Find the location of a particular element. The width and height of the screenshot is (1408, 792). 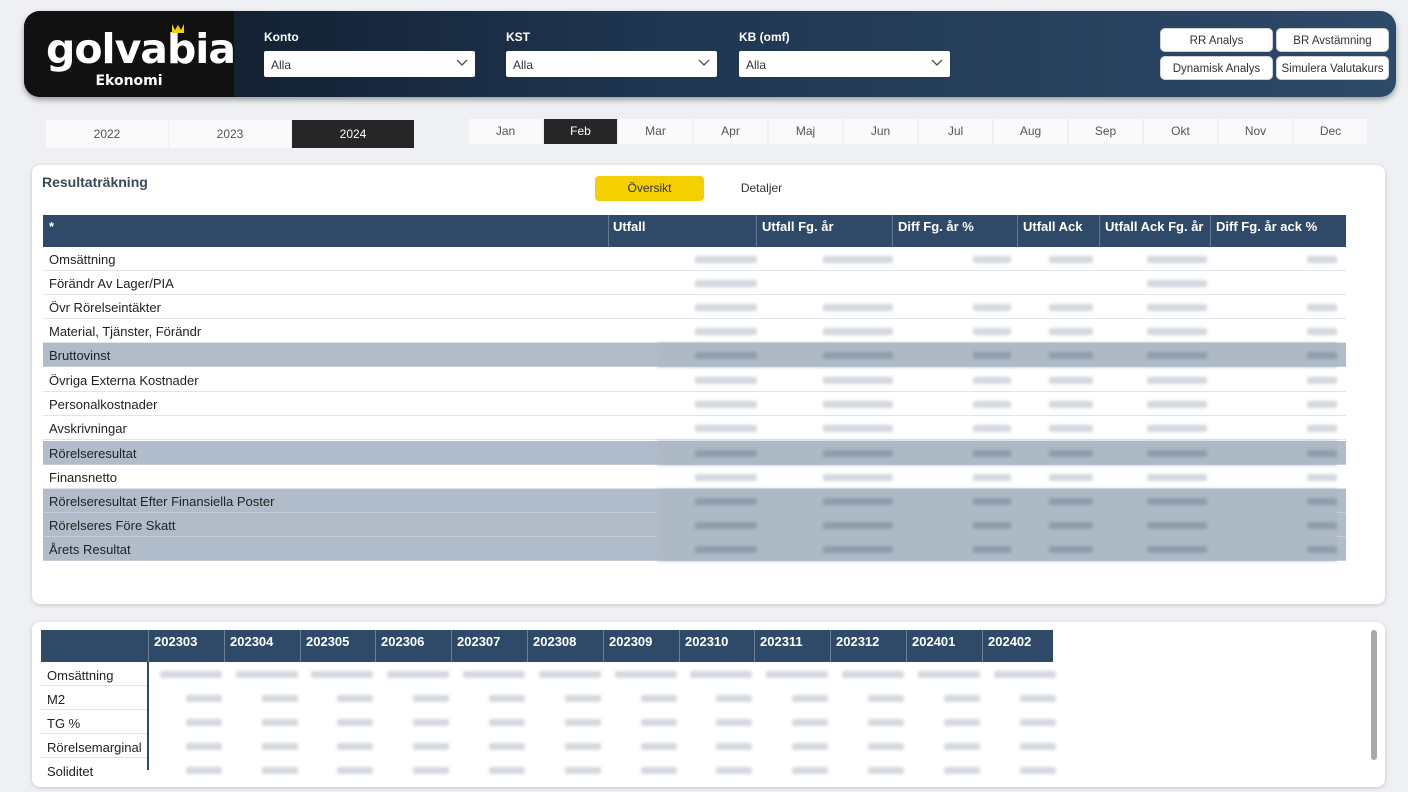

column-header-utfall-ack-fg-ar: Utfall Ack Fg. år is located at coordinates (1154, 226).